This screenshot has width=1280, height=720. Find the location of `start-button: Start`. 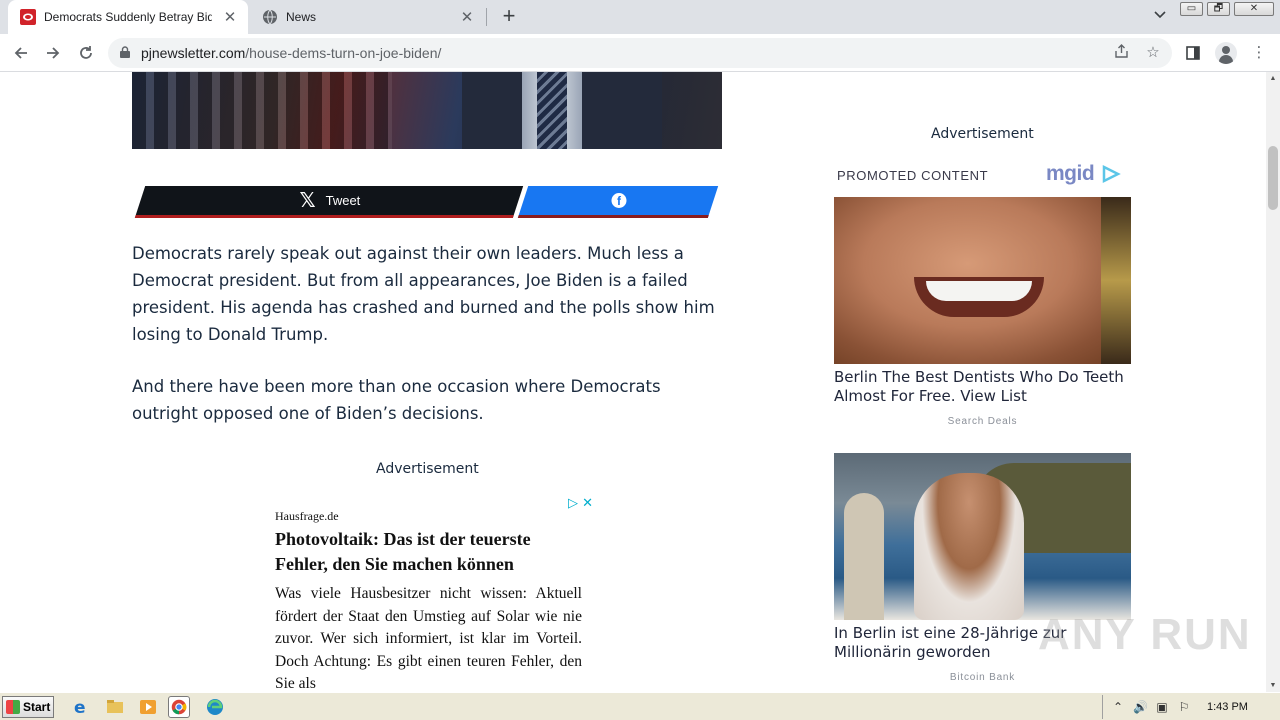

start-button: Start is located at coordinates (28, 707).